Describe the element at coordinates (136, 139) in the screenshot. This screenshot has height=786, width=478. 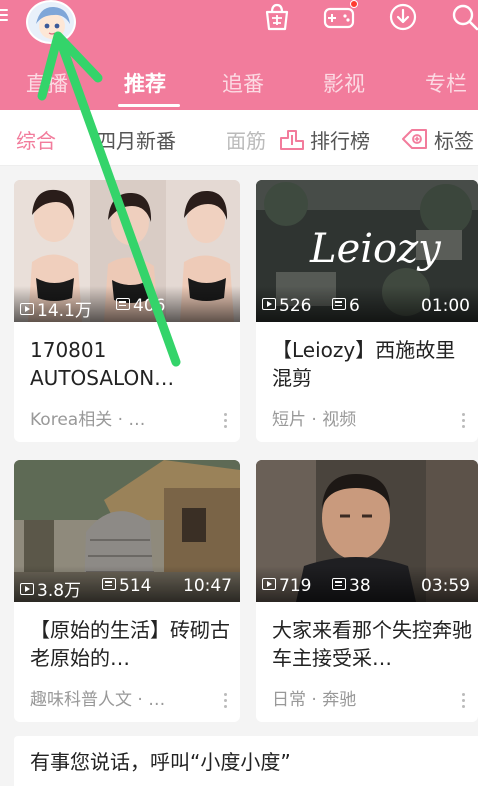
I see `subnav-item-april-anime: 四月新番` at that location.